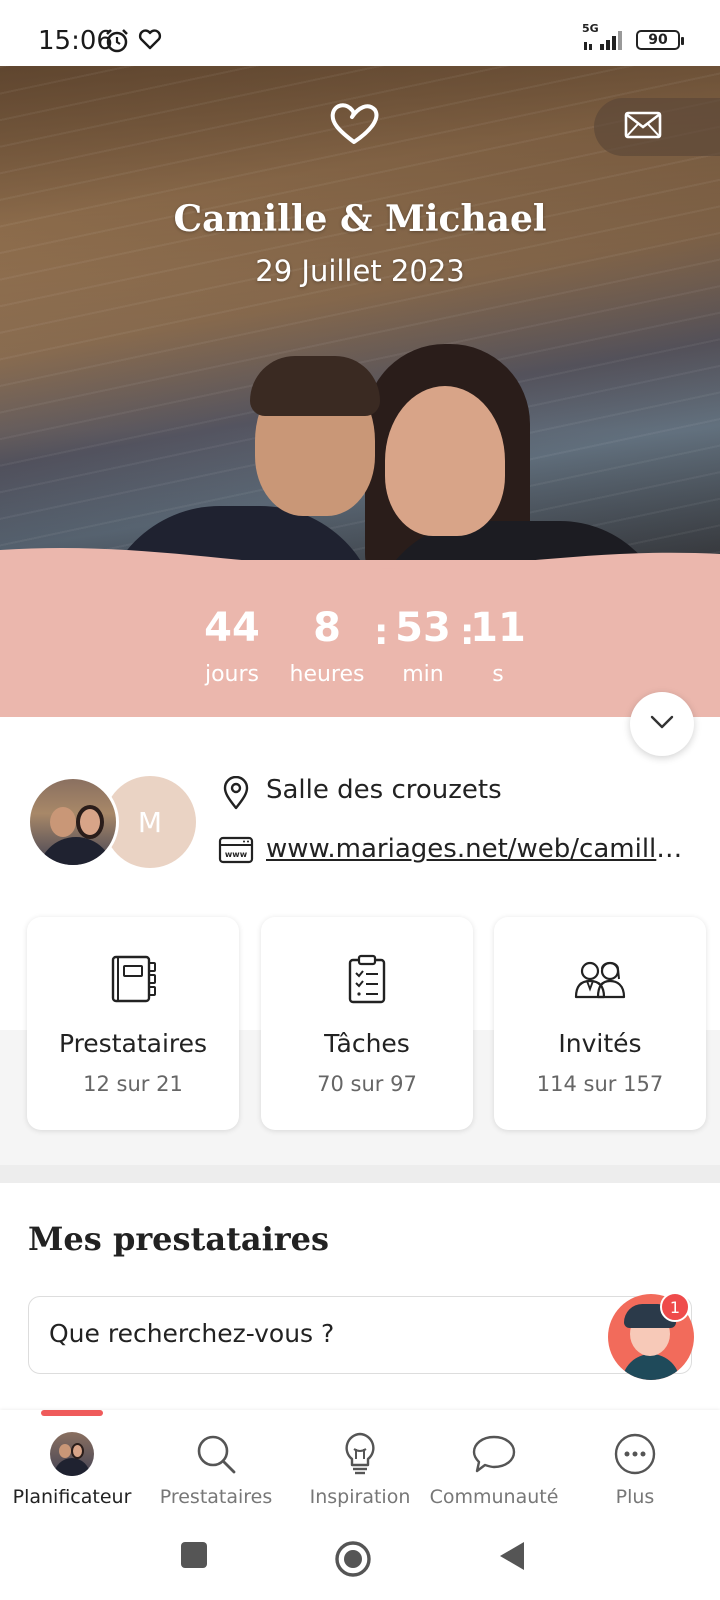 The width and height of the screenshot is (720, 1600). Describe the element at coordinates (76, 851) in the screenshot. I see `avatar-body` at that location.